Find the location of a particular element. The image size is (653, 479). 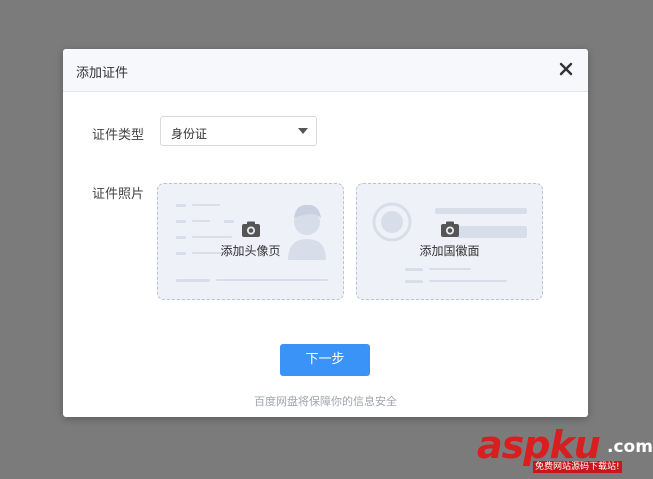

site-watermark: aspku .com 免费网站源码下载站! is located at coordinates (565, 449).